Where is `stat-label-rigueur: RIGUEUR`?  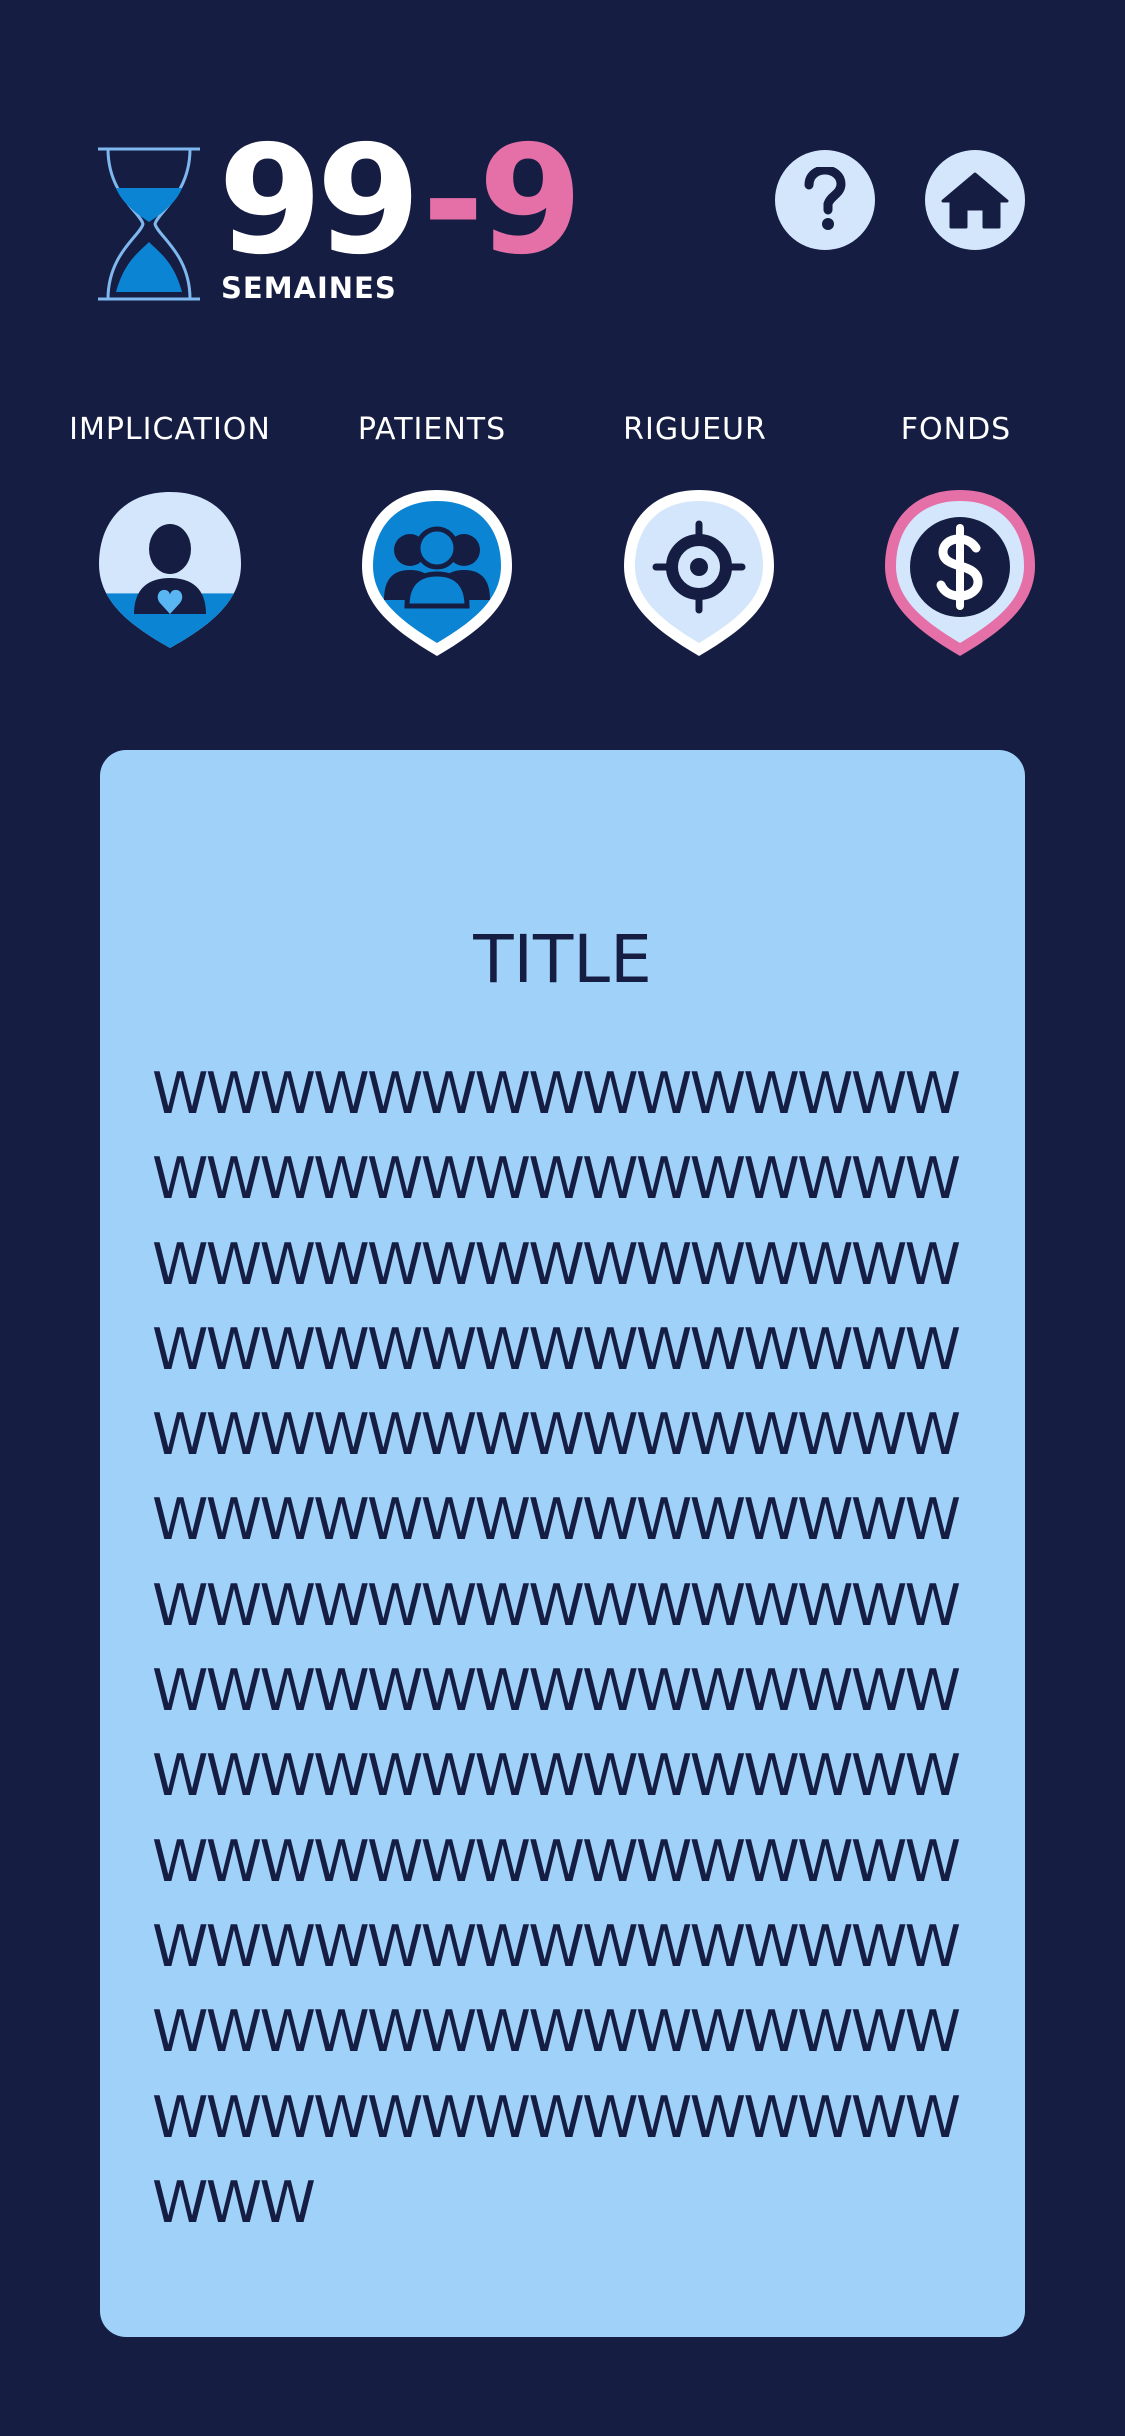
stat-label-rigueur: RIGUEUR is located at coordinates (695, 429).